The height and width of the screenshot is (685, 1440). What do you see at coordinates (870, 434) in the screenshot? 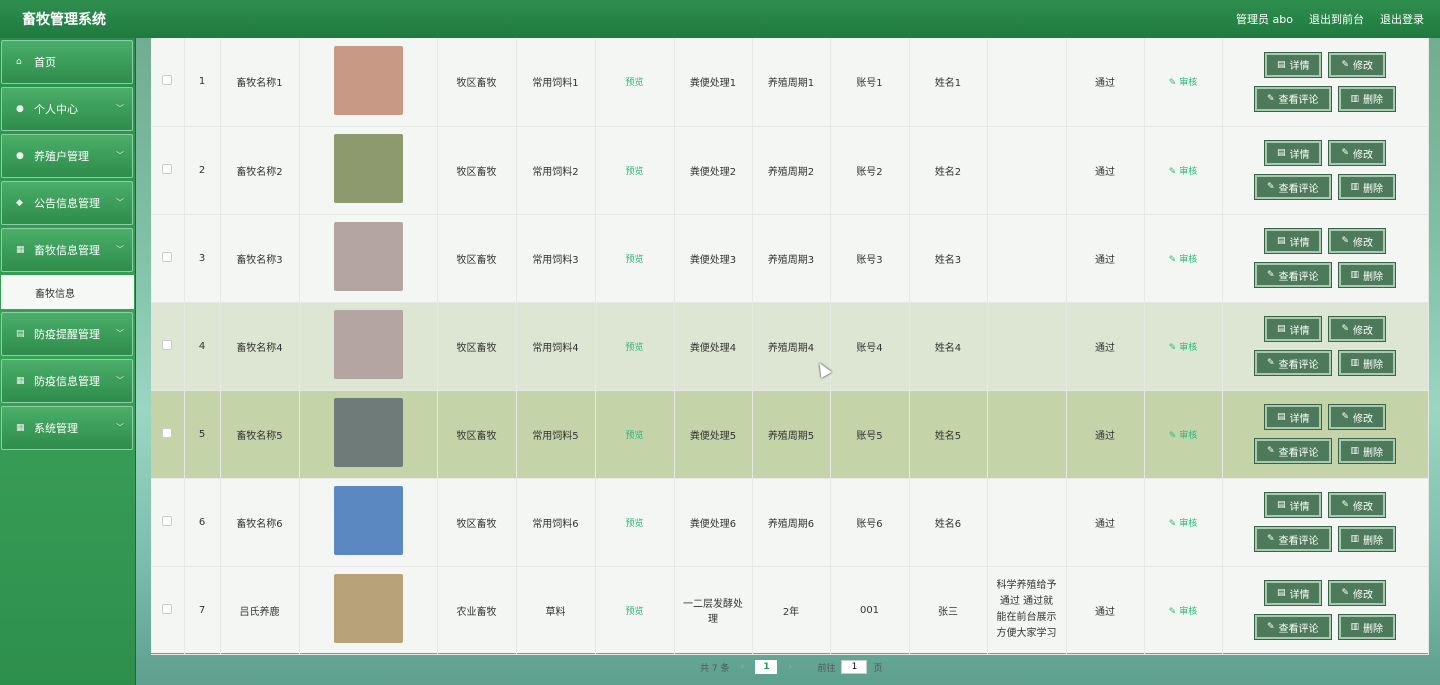
I see `account: 账号5` at bounding box center [870, 434].